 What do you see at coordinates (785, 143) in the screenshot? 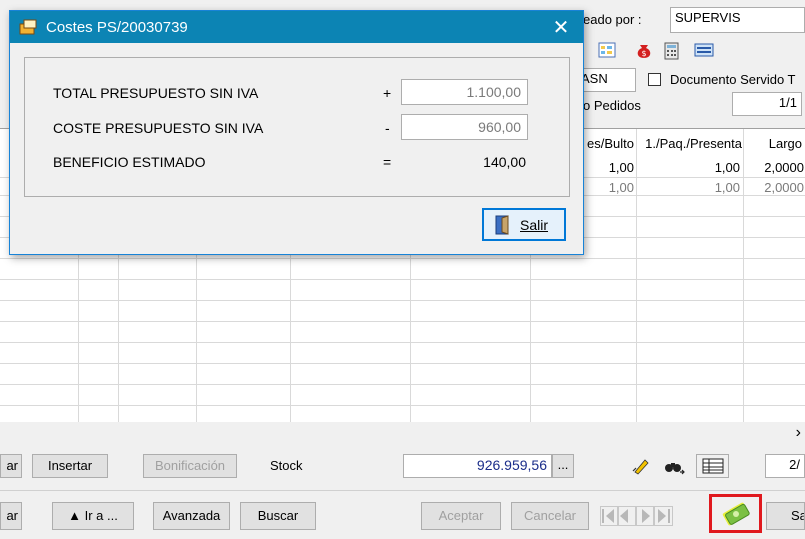
I see `grid-header-largo: Largo` at bounding box center [785, 143].